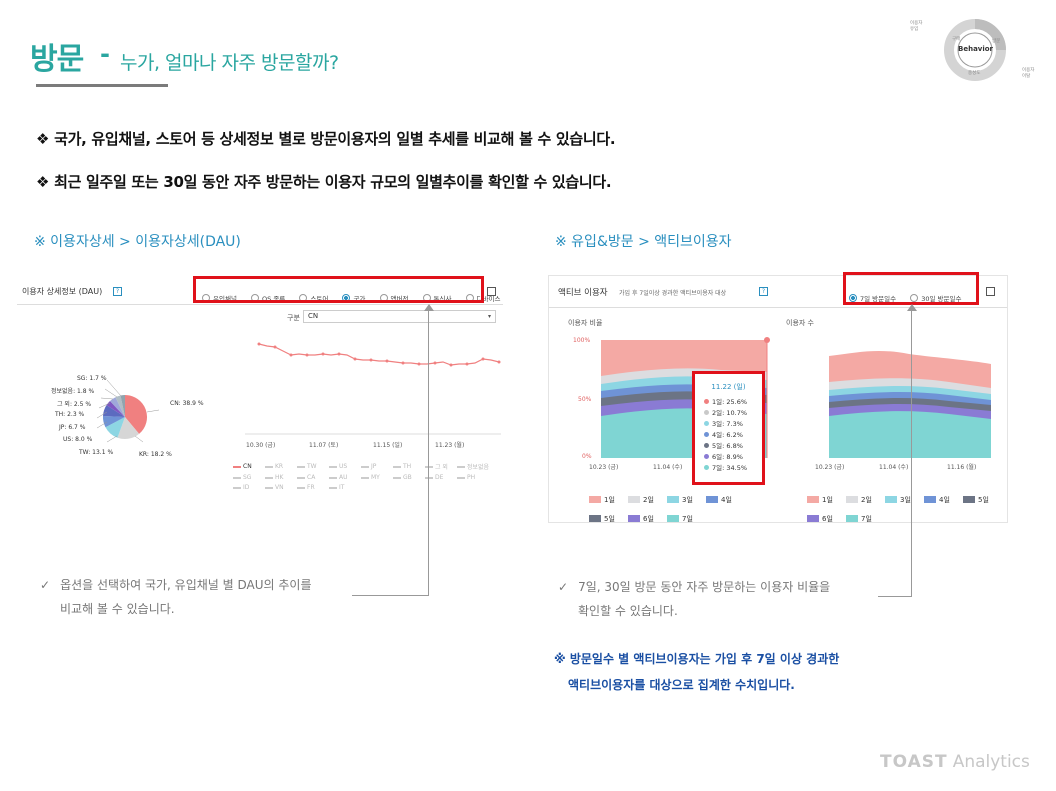 This screenshot has height=791, width=1056. Describe the element at coordinates (996, 41) in the screenshot. I see `cycle-label-visit: 방문` at that location.